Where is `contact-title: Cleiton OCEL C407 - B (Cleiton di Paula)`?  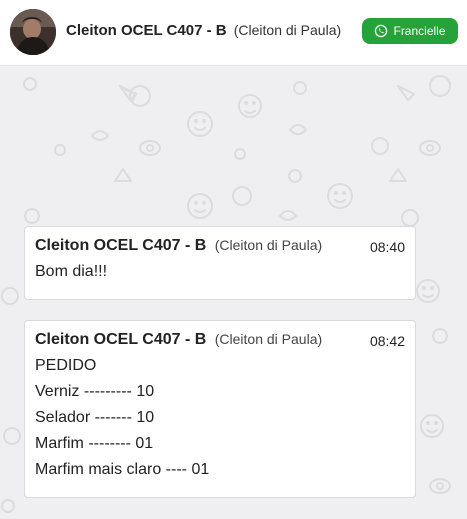
contact-title: Cleiton OCEL C407 - B (Cleiton di Paula) is located at coordinates (203, 30).